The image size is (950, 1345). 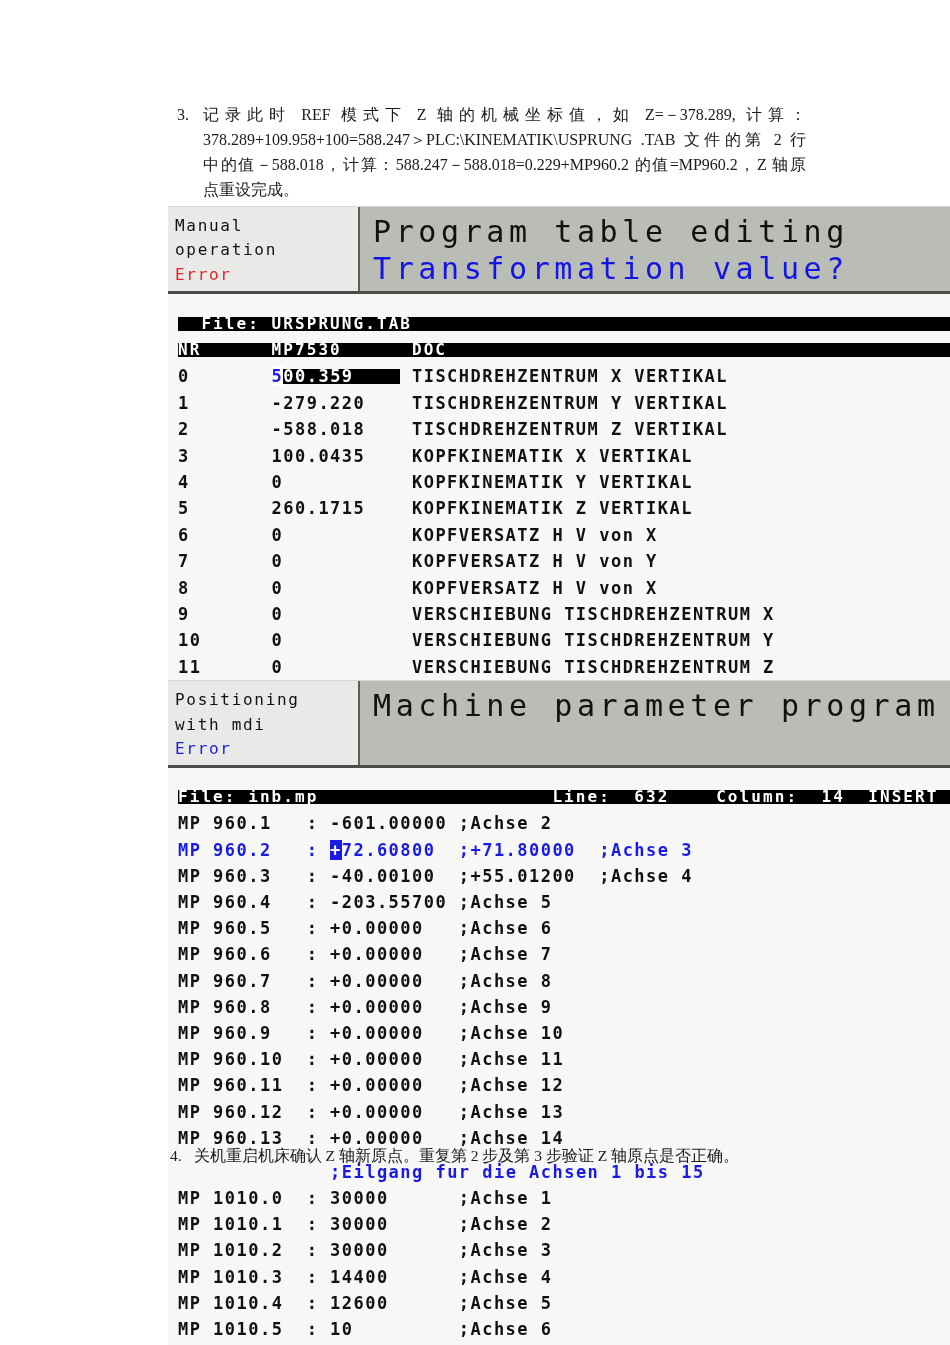 I want to click on table-cell: 4, so click(x=184, y=483).